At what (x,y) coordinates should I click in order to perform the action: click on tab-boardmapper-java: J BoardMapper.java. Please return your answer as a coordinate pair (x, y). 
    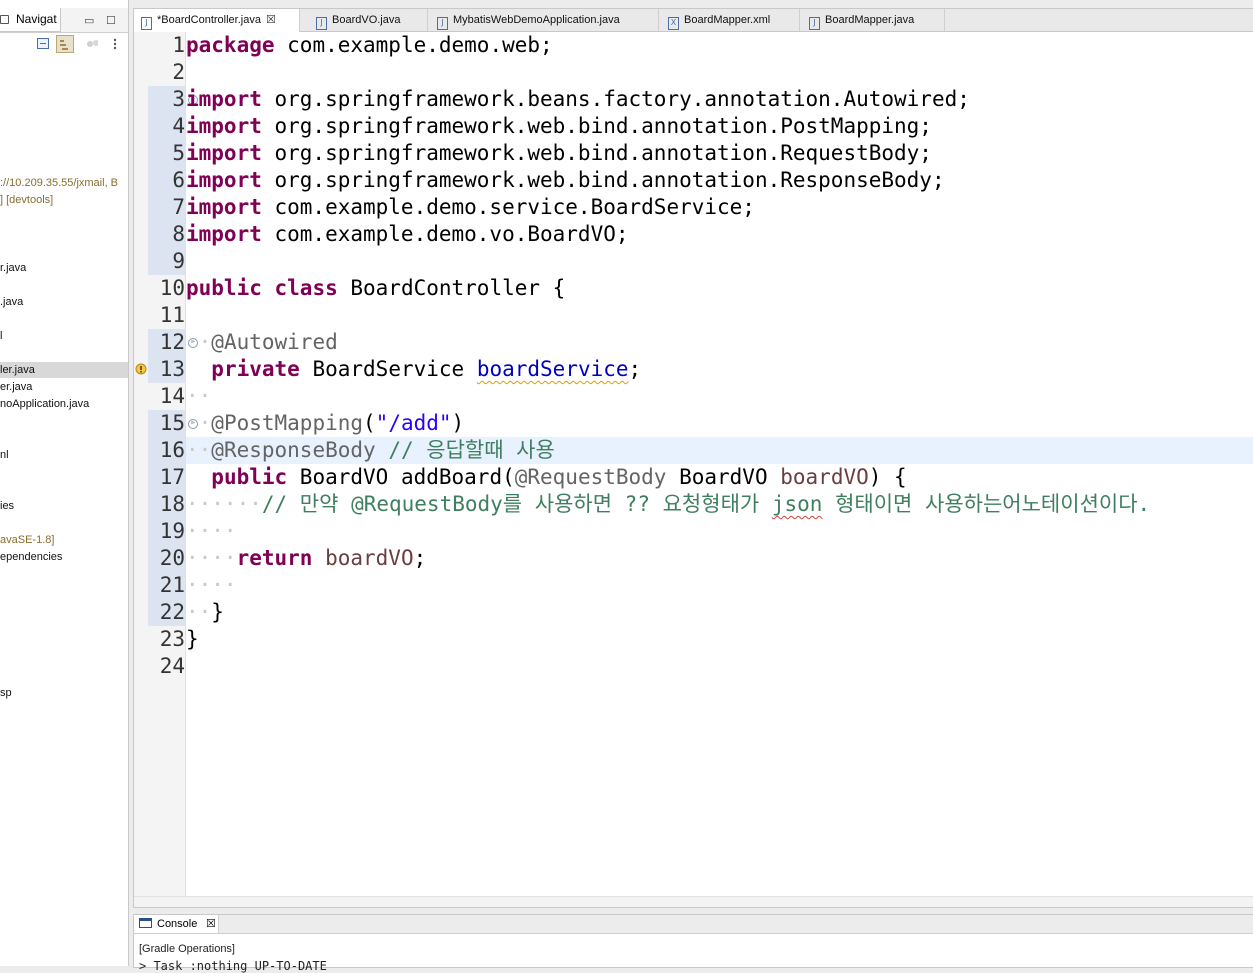
    Looking at the image, I should click on (873, 20).